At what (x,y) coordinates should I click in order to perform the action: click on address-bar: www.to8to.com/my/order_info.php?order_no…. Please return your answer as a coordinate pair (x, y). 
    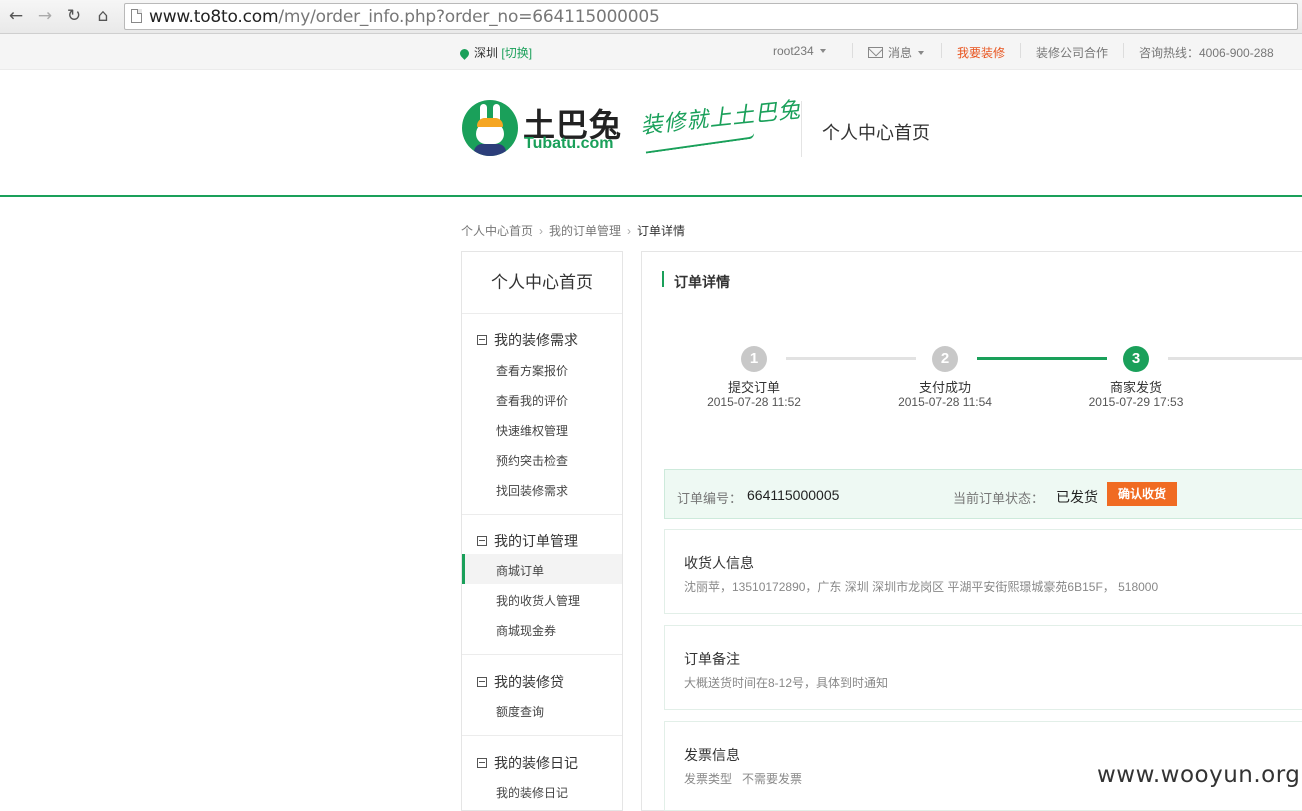
    Looking at the image, I should click on (711, 16).